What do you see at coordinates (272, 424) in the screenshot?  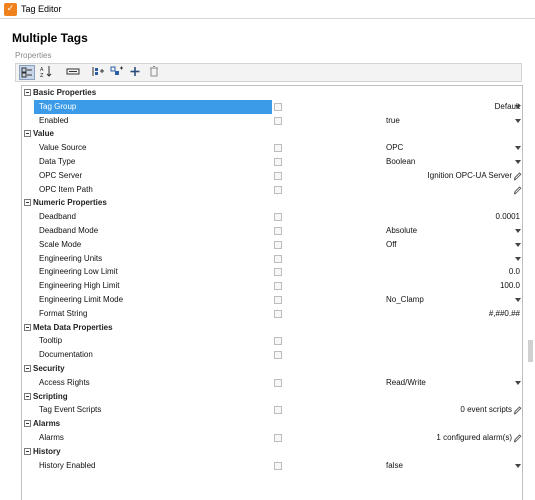 I see `category-alarms: Alarms` at bounding box center [272, 424].